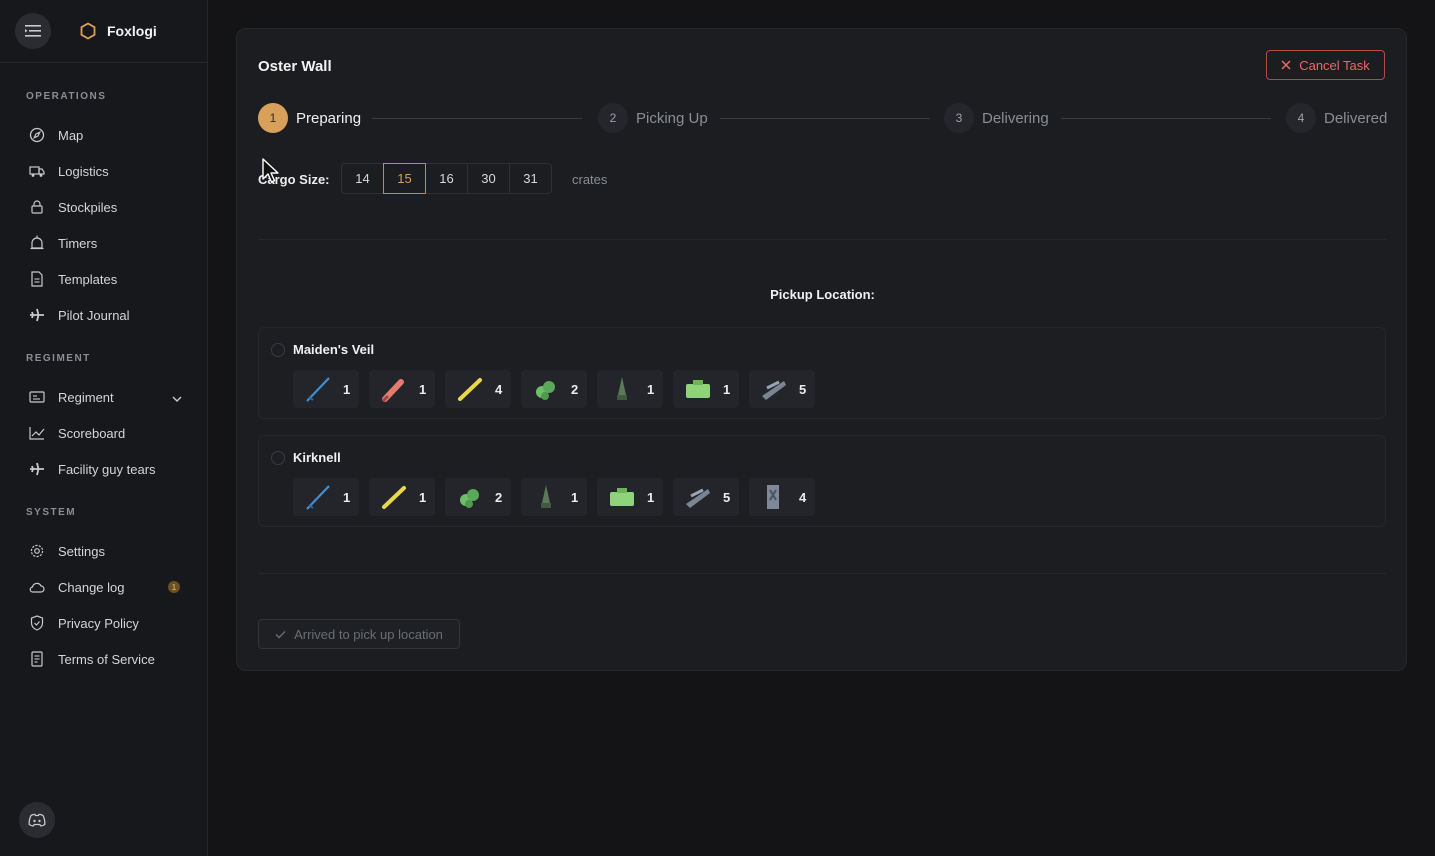  What do you see at coordinates (368, 634) in the screenshot?
I see `arrived-pickup-label: Arrived to pick up location` at bounding box center [368, 634].